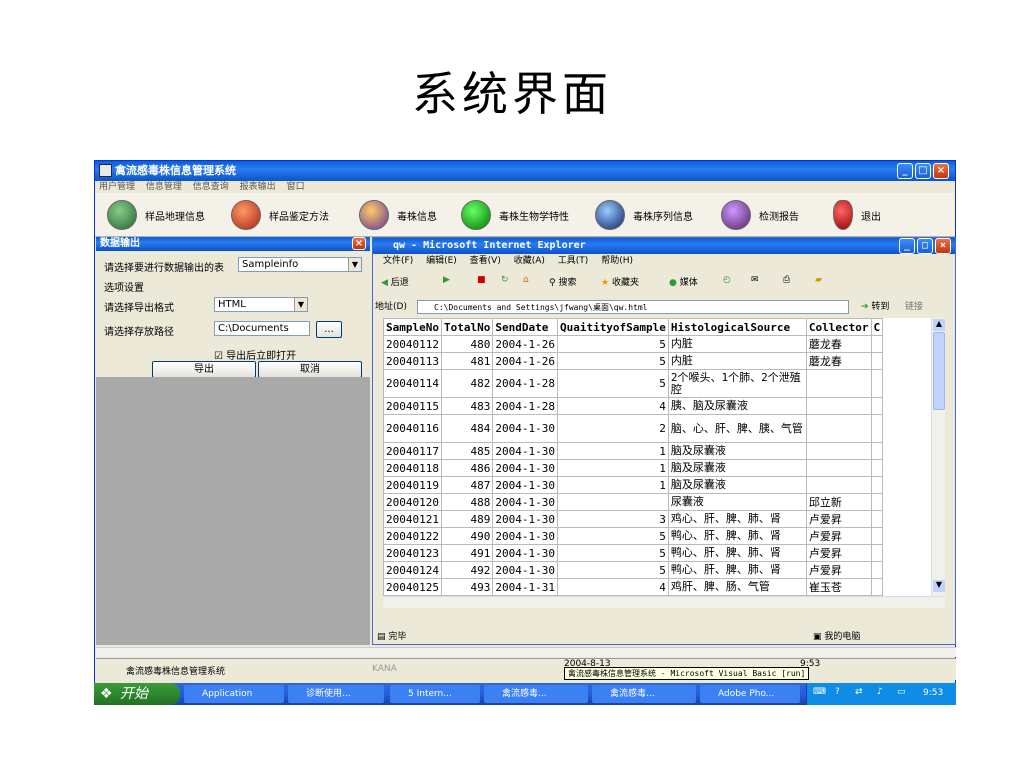 The width and height of the screenshot is (1024, 768). Describe the element at coordinates (837, 692) in the screenshot. I see `help-icon: ?` at that location.